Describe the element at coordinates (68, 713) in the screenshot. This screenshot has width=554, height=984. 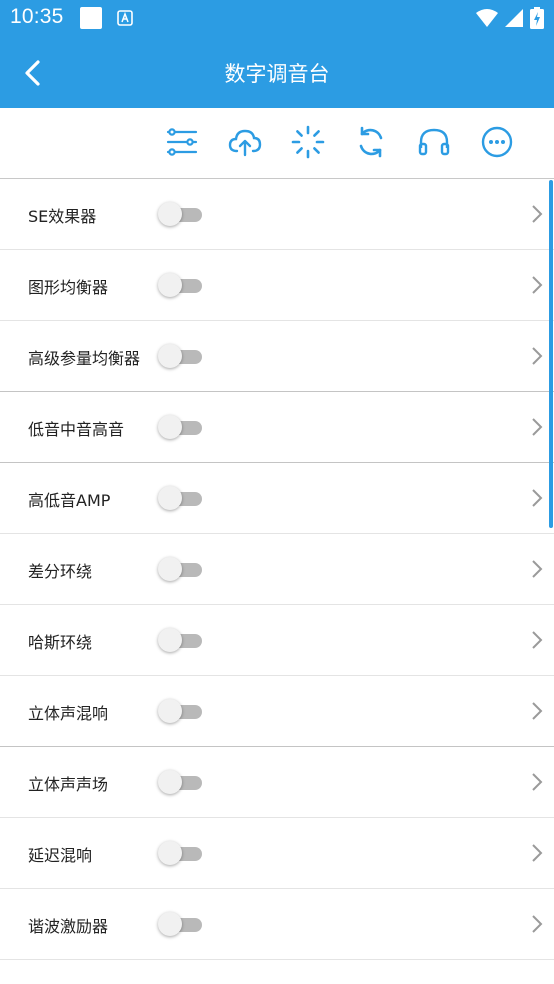
I see `list-item-label: 立体声混响` at that location.